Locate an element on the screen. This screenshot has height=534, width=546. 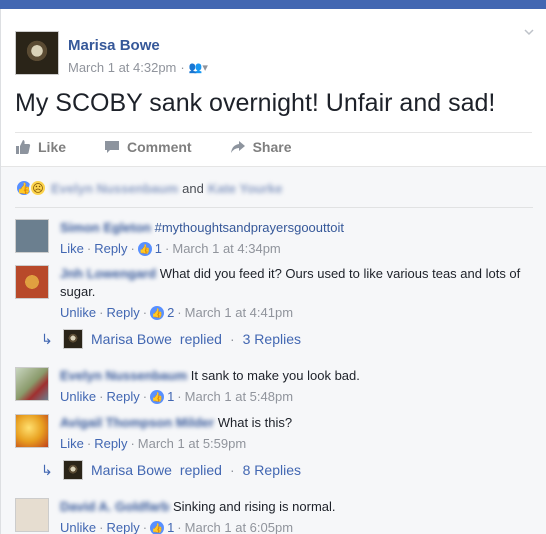
share-label: Share is located at coordinates (272, 147).